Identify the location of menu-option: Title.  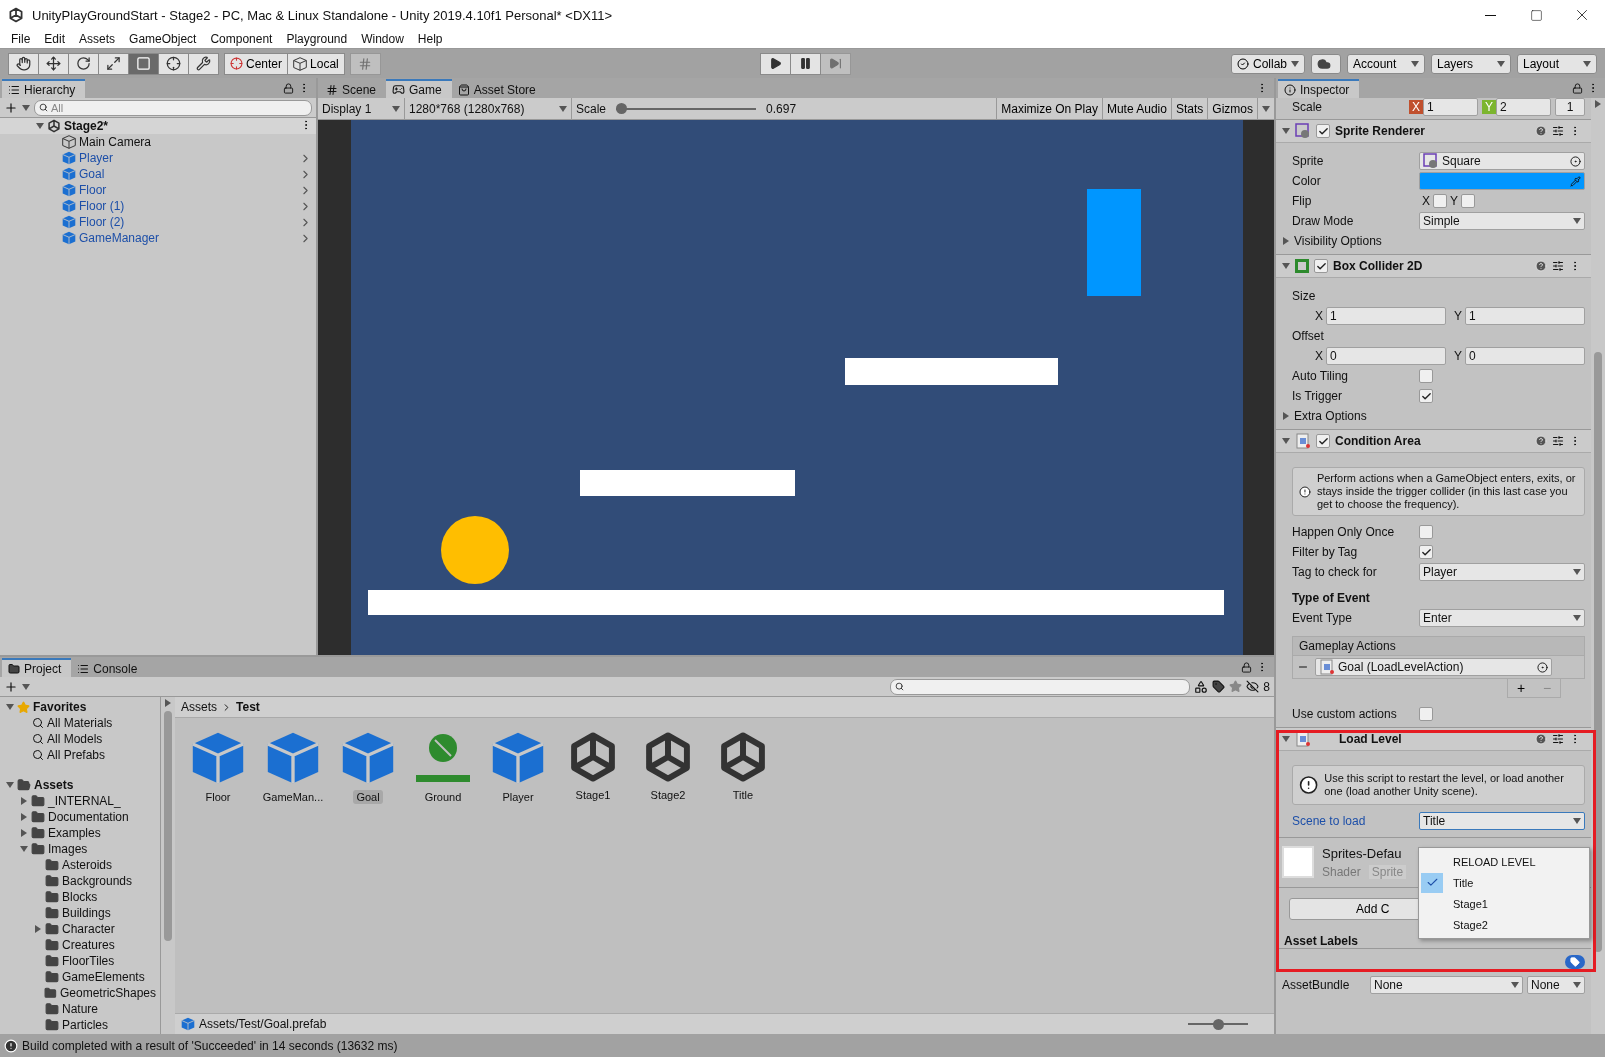
(1504, 882).